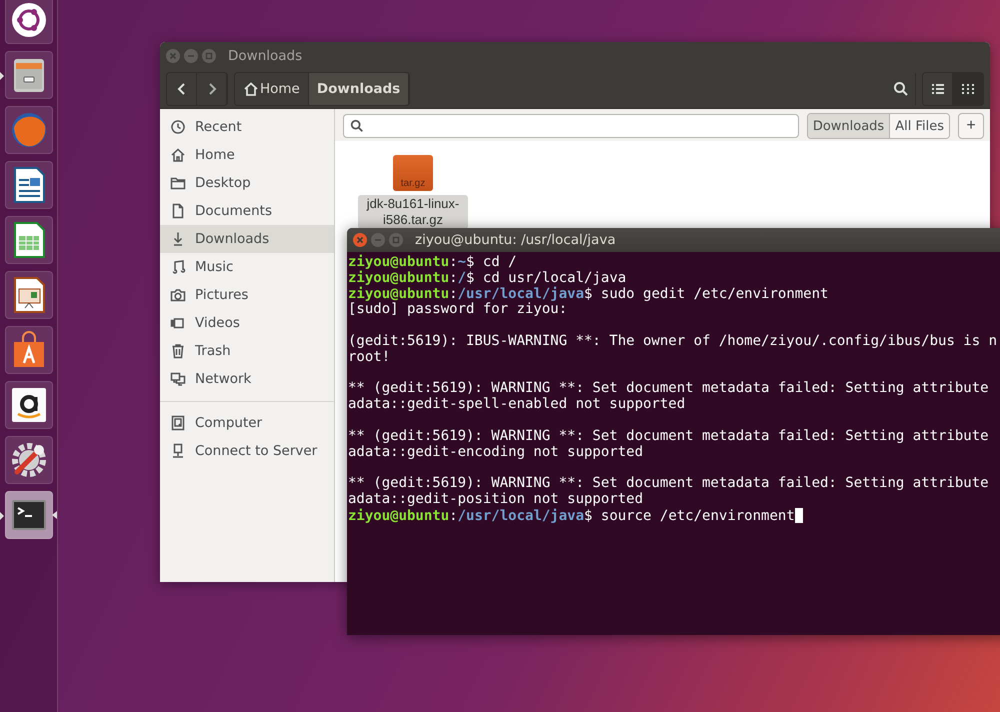 This screenshot has width=1000, height=712. Describe the element at coordinates (971, 126) in the screenshot. I see `add-button: +` at that location.